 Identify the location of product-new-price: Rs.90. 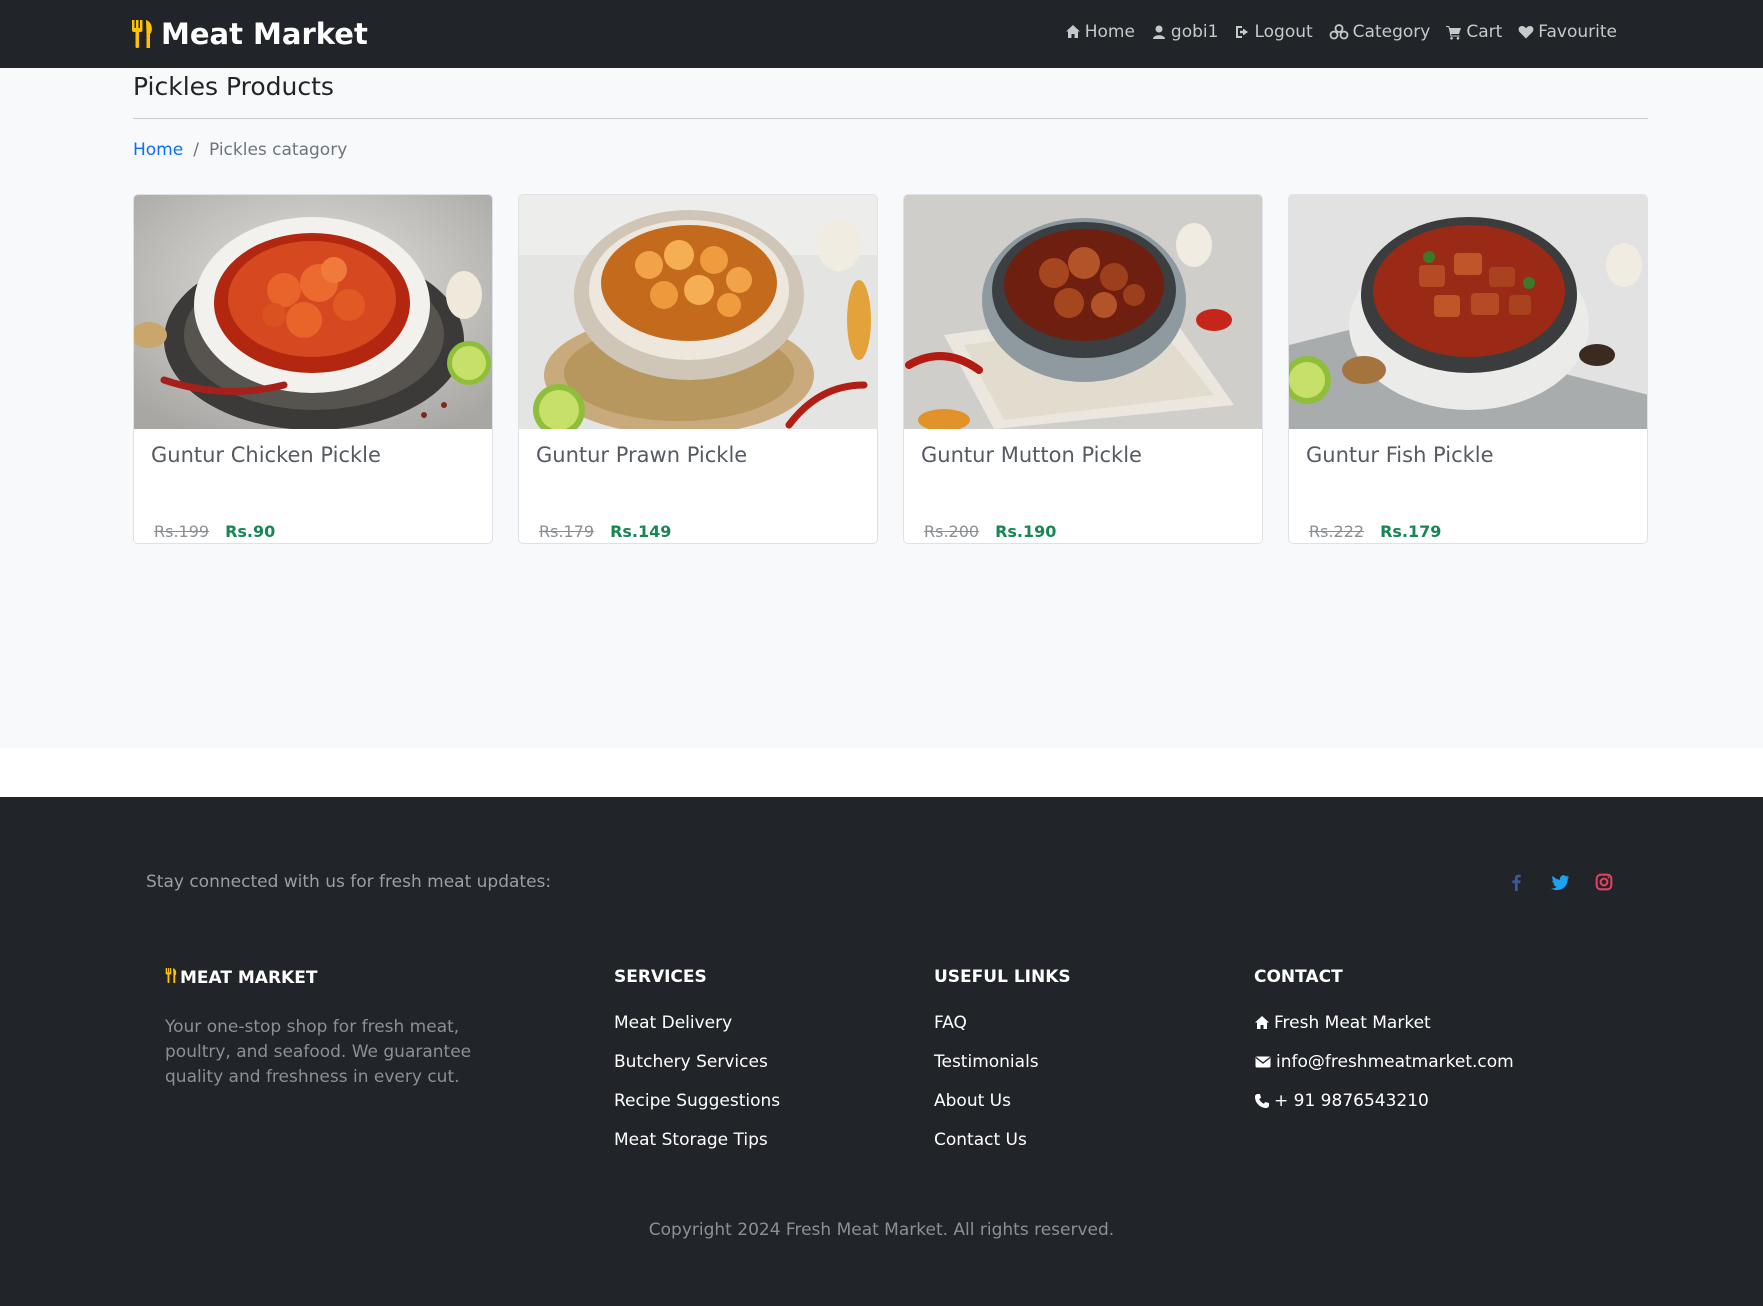
(250, 531).